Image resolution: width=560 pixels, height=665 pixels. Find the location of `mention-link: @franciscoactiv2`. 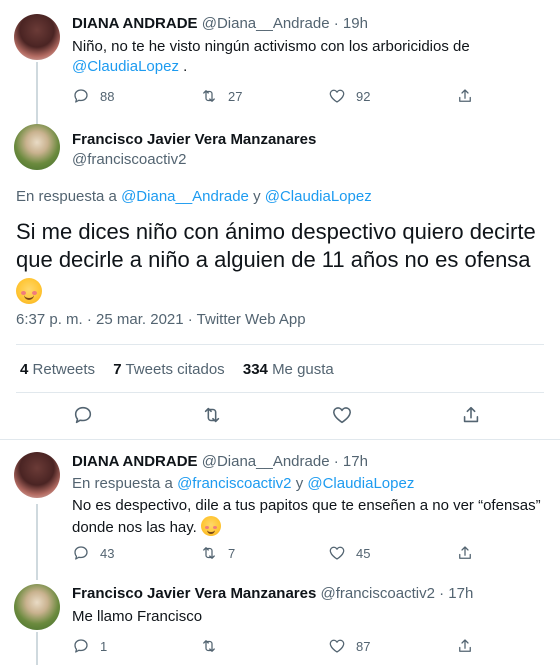

mention-link: @franciscoactiv2 is located at coordinates (234, 483).